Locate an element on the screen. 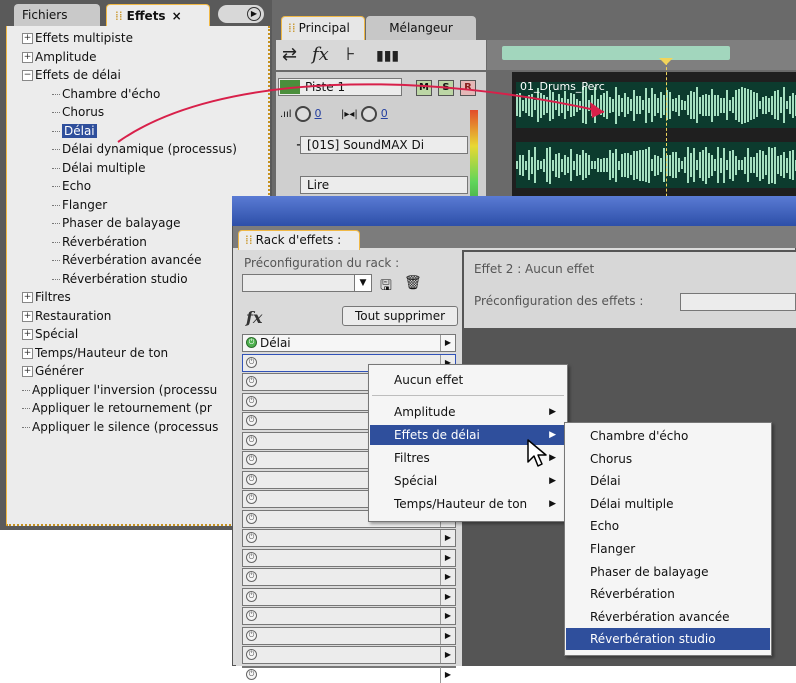 Image resolution: width=796 pixels, height=683 pixels. solo-button: S is located at coordinates (446, 88).